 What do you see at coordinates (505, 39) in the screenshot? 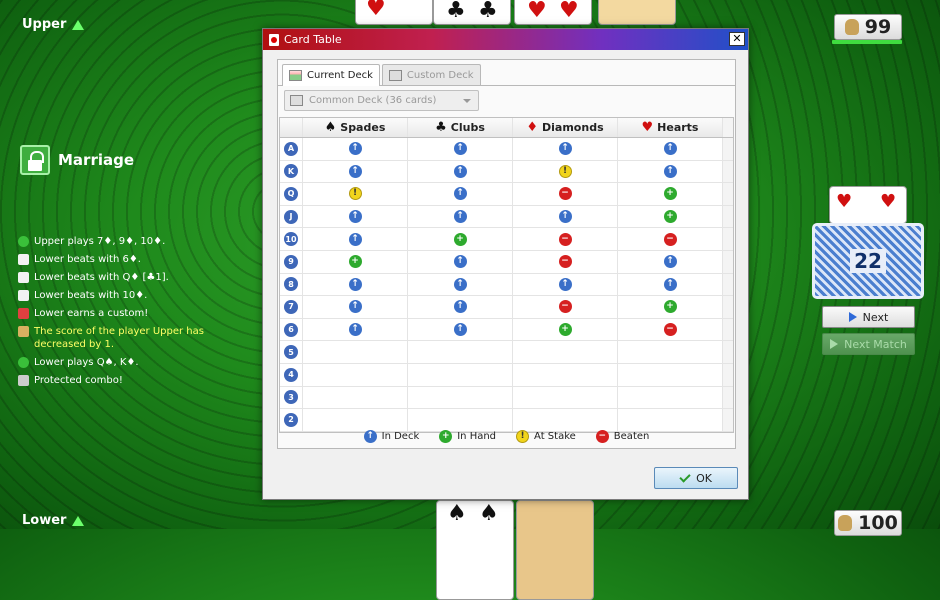
I see `dialog-titlebar: Card Table ✕` at bounding box center [505, 39].